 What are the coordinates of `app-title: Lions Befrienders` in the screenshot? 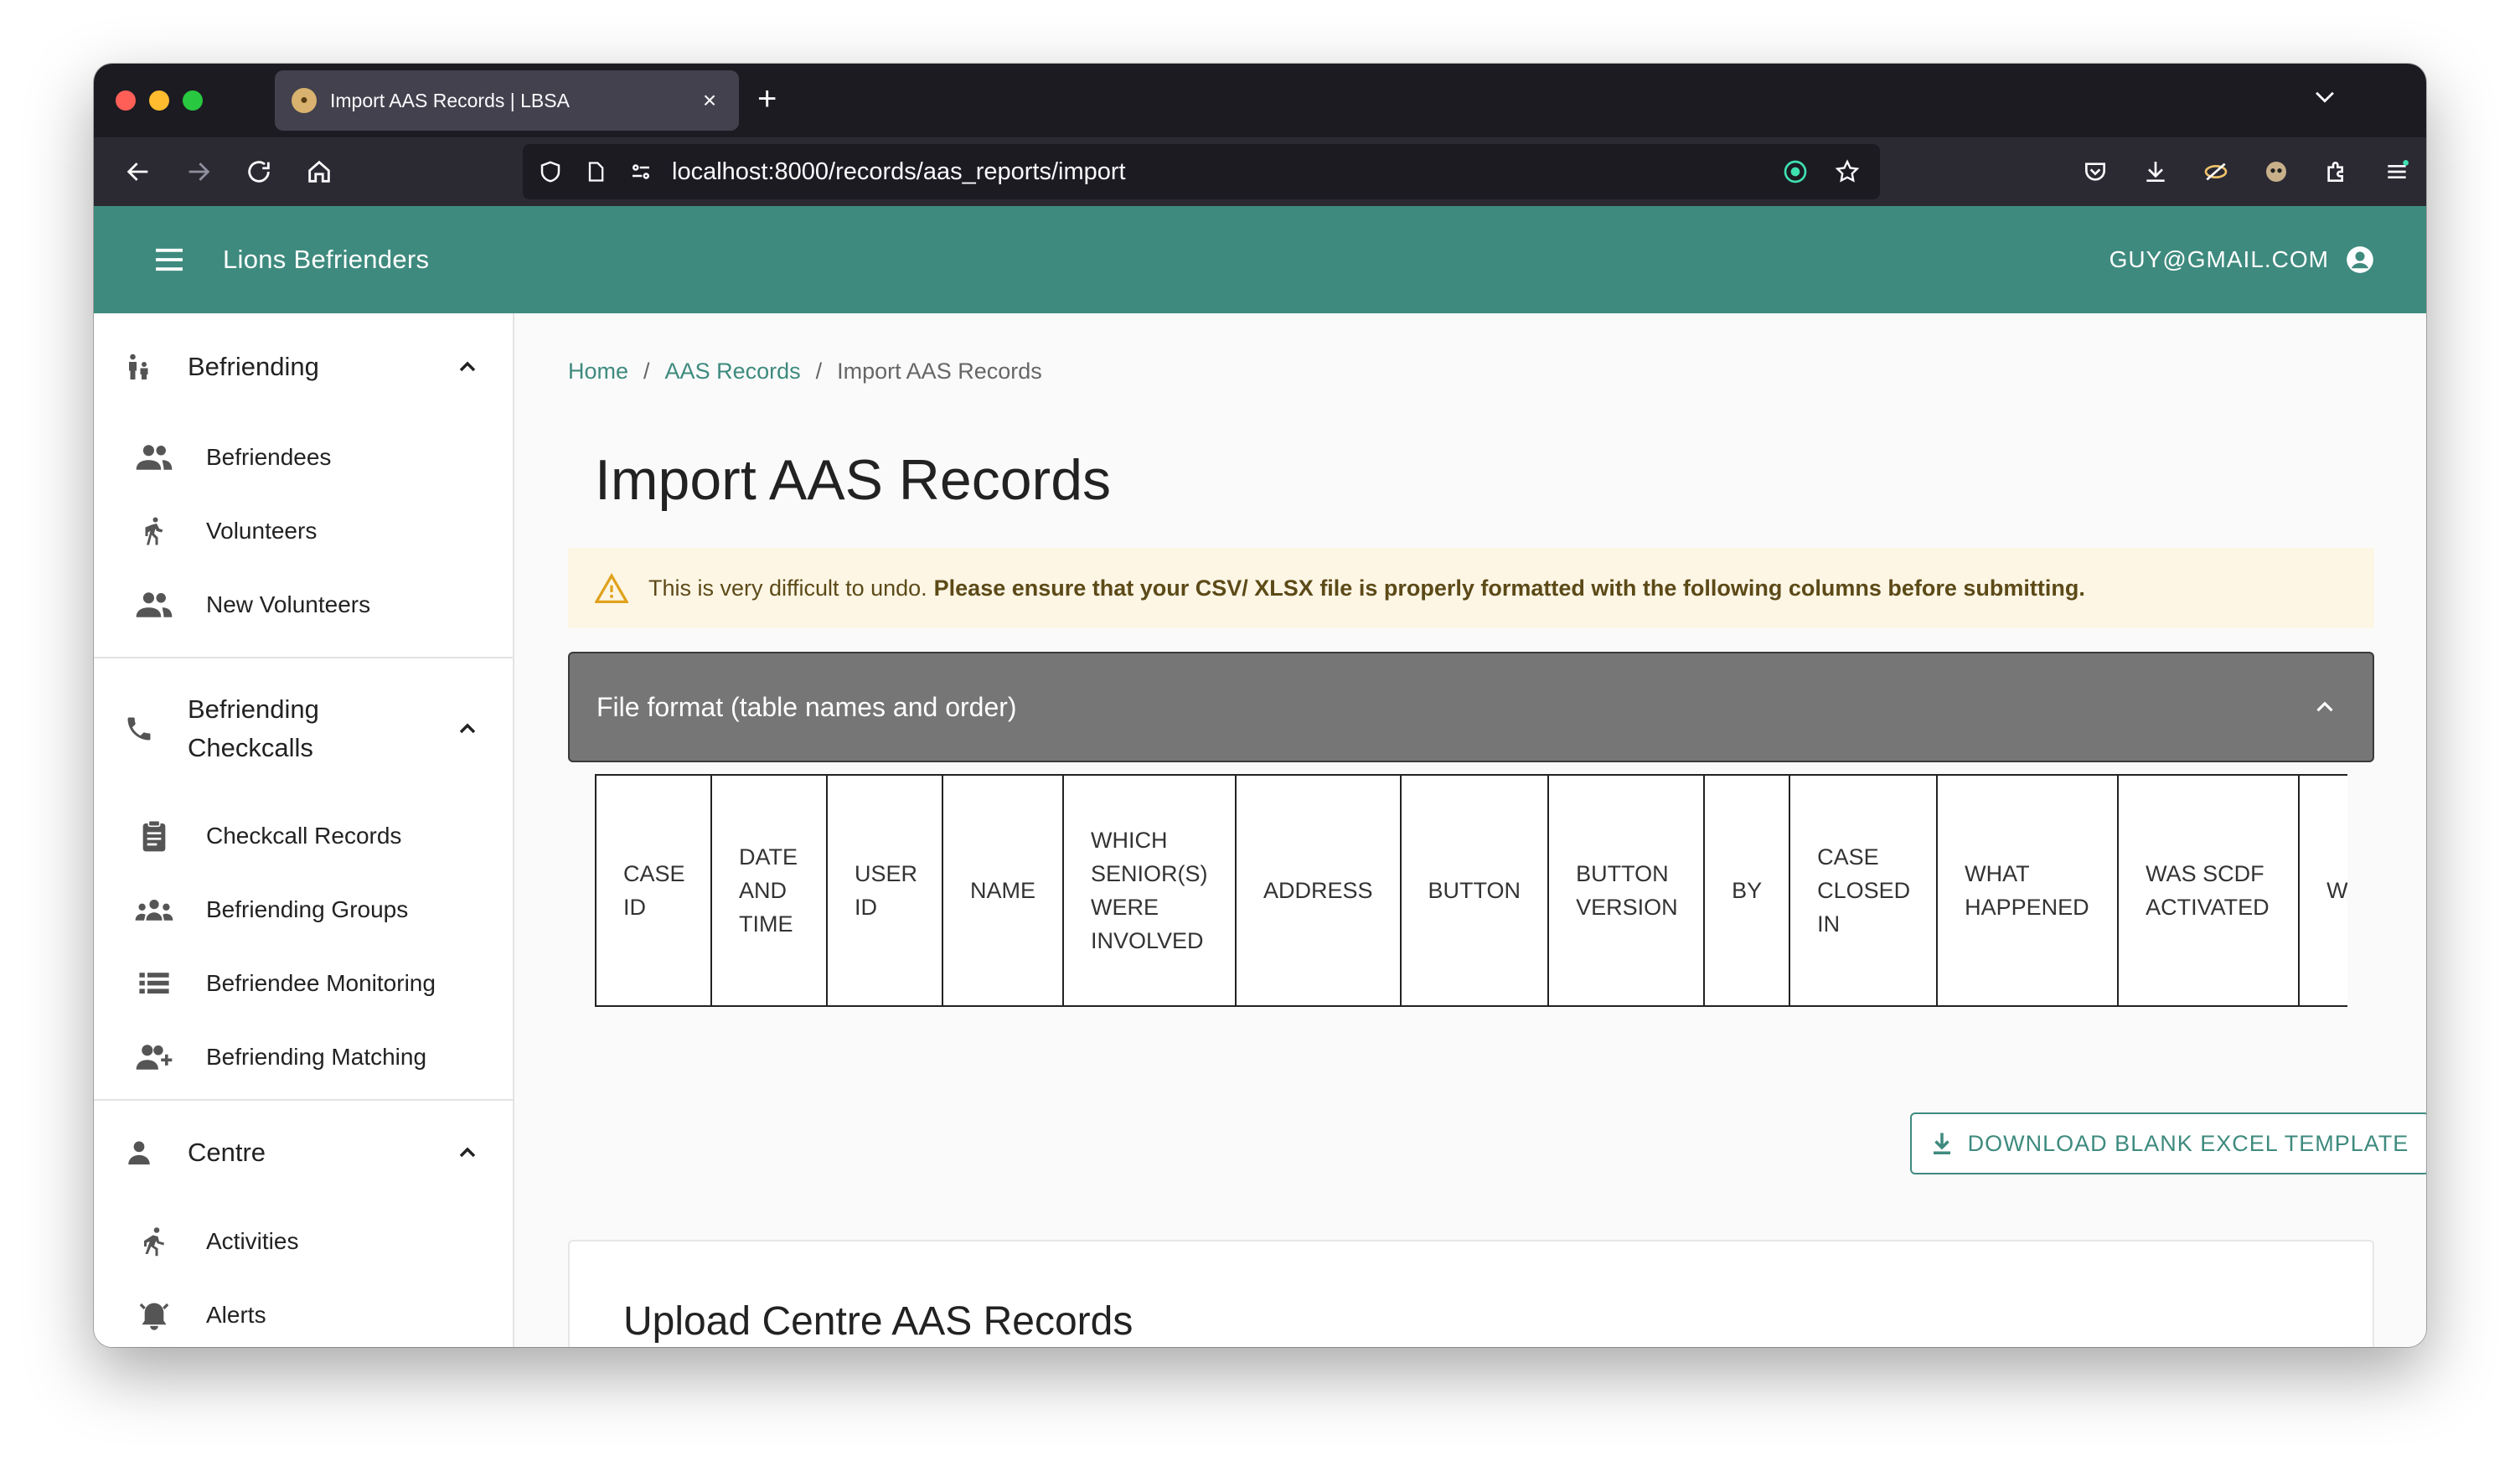 It's located at (326, 260).